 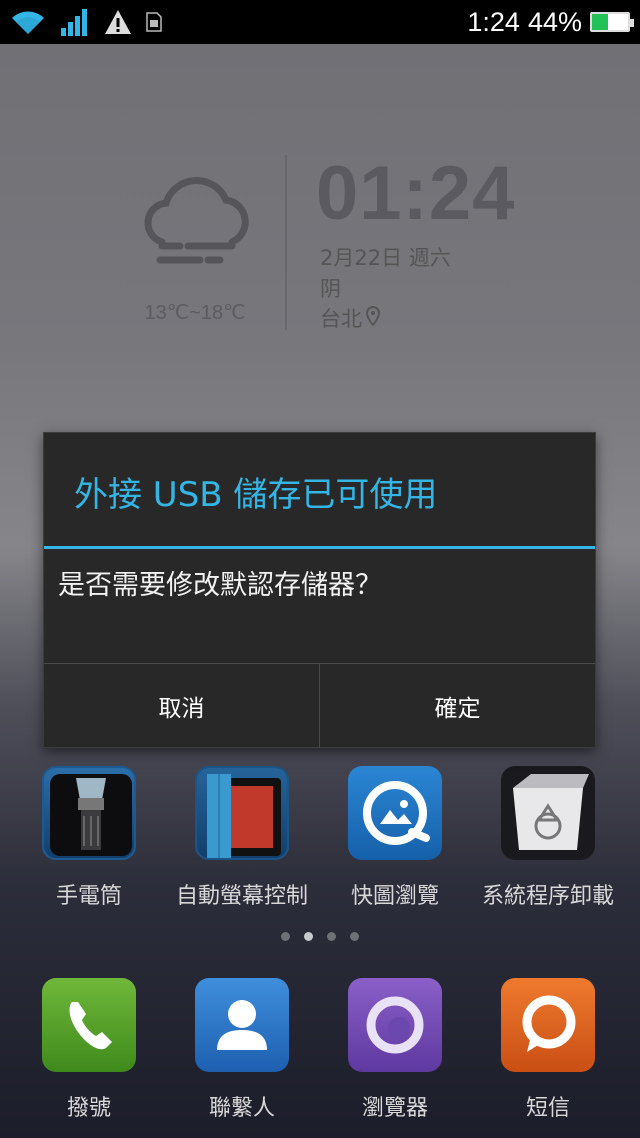 I want to click on dialog-button-bar: 取消 確定, so click(x=319, y=705).